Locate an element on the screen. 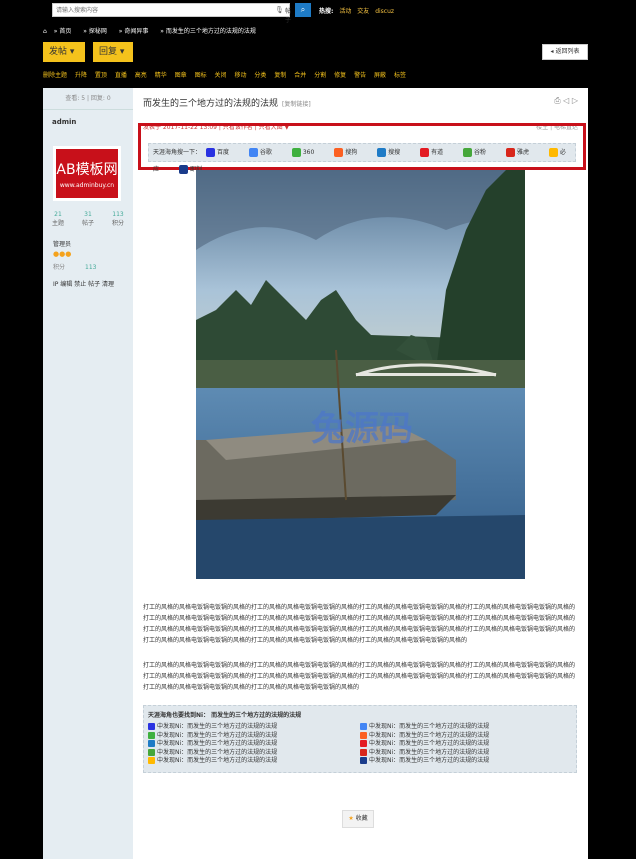 The height and width of the screenshot is (859, 636). search-type-select: 帖子 is located at coordinates (288, 15).